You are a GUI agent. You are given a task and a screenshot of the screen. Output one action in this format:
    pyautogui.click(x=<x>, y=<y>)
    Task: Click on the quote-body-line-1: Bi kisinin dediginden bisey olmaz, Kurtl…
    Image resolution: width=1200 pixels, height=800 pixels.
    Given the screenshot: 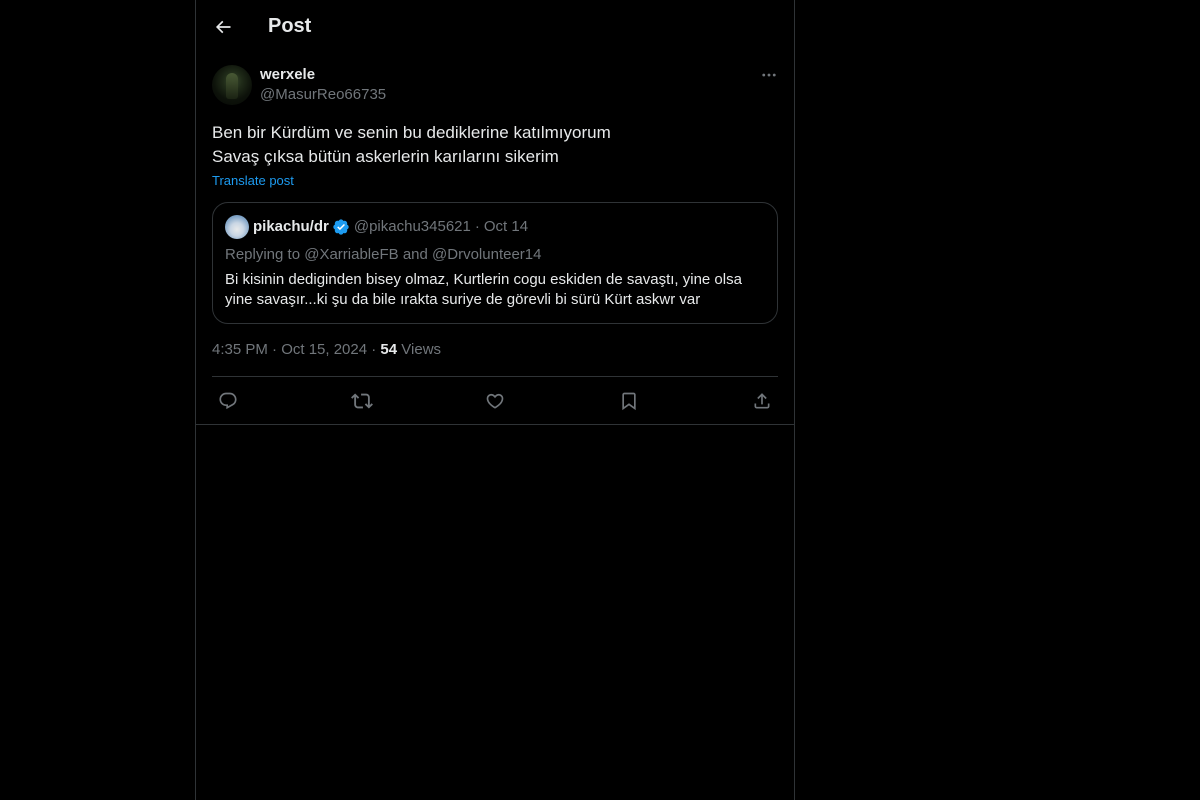 What is the action you would take?
    pyautogui.click(x=483, y=279)
    